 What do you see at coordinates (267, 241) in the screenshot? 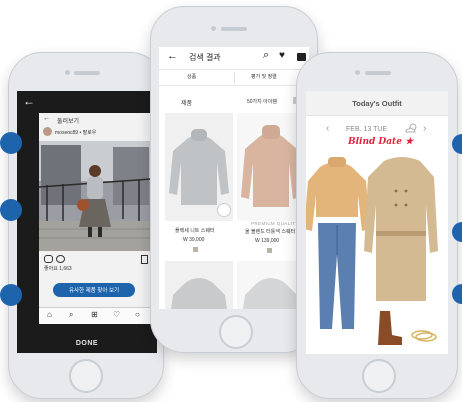
I see `product-price: W 139,000` at bounding box center [267, 241].